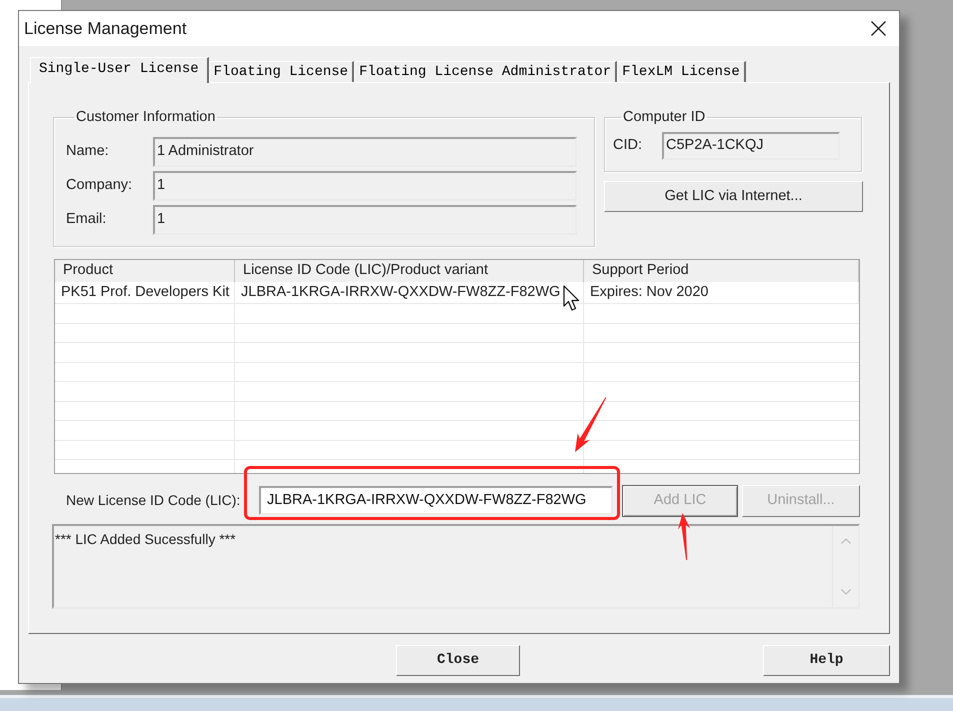 The width and height of the screenshot is (953, 711). Describe the element at coordinates (681, 71) in the screenshot. I see `tab: FlexLM License` at that location.